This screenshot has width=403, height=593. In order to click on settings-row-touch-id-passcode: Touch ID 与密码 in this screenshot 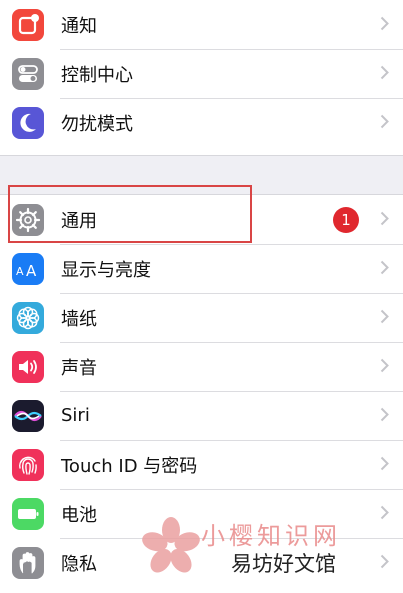, I will do `click(201, 464)`.